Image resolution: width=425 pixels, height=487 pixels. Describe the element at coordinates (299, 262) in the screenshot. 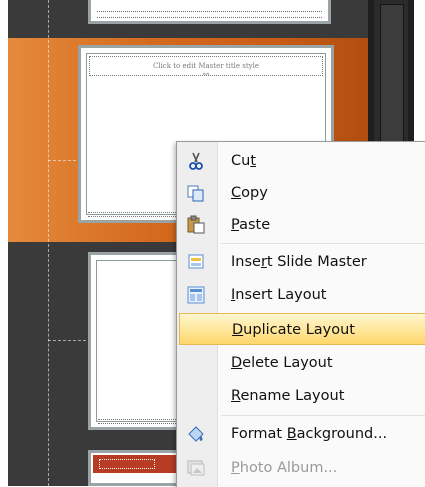

I see `menu-item-label: Insert Slide Master` at that location.